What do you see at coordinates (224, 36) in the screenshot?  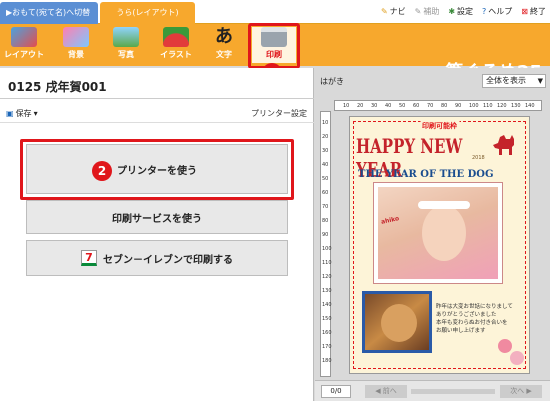 I see `text-icon: あ` at bounding box center [224, 36].